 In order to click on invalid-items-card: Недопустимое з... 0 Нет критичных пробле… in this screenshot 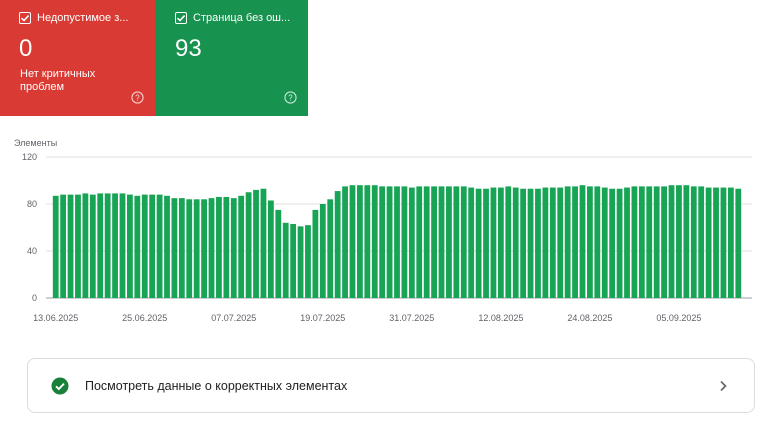, I will do `click(77, 58)`.